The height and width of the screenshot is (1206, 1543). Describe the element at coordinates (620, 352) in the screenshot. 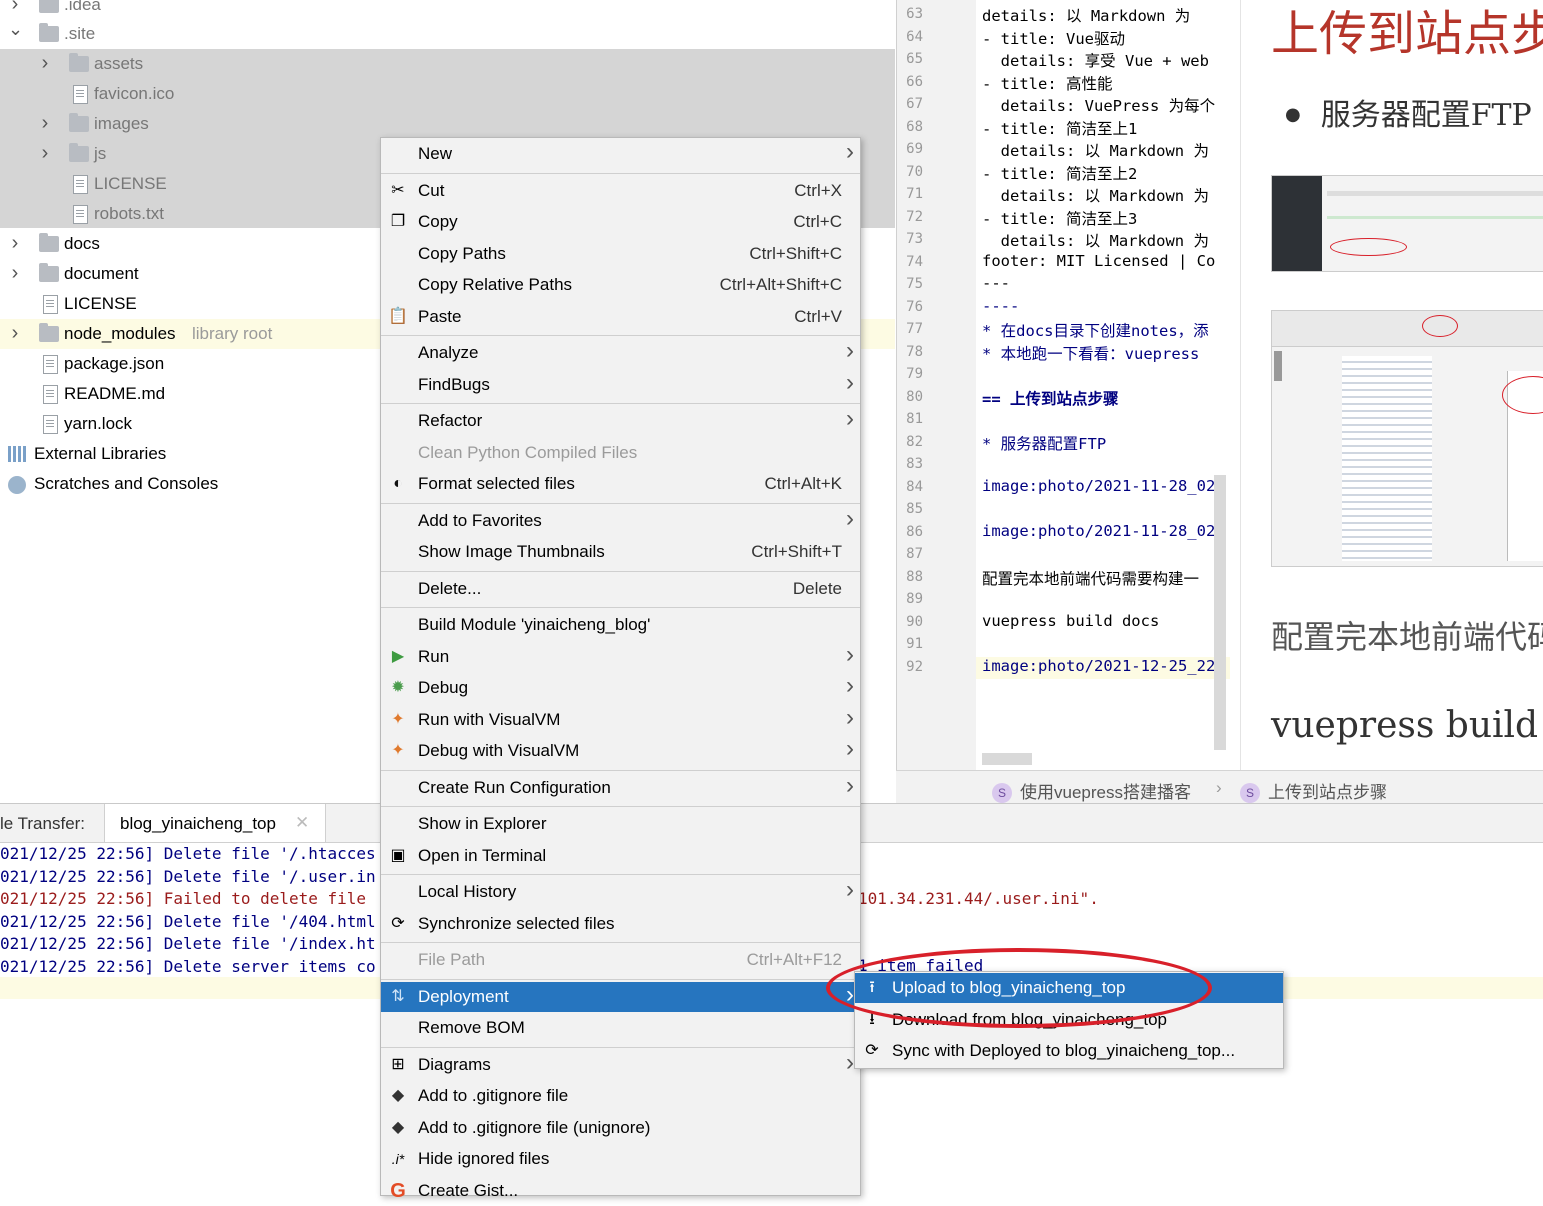

I see `menu-item-analyze: Analyze ›` at that location.